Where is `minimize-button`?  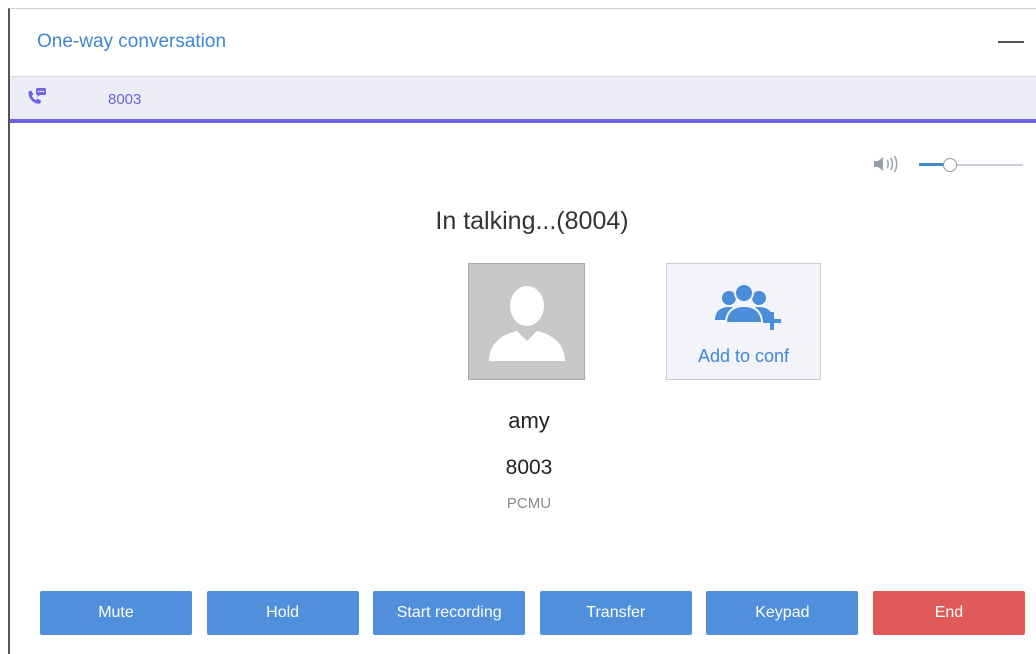 minimize-button is located at coordinates (1012, 42).